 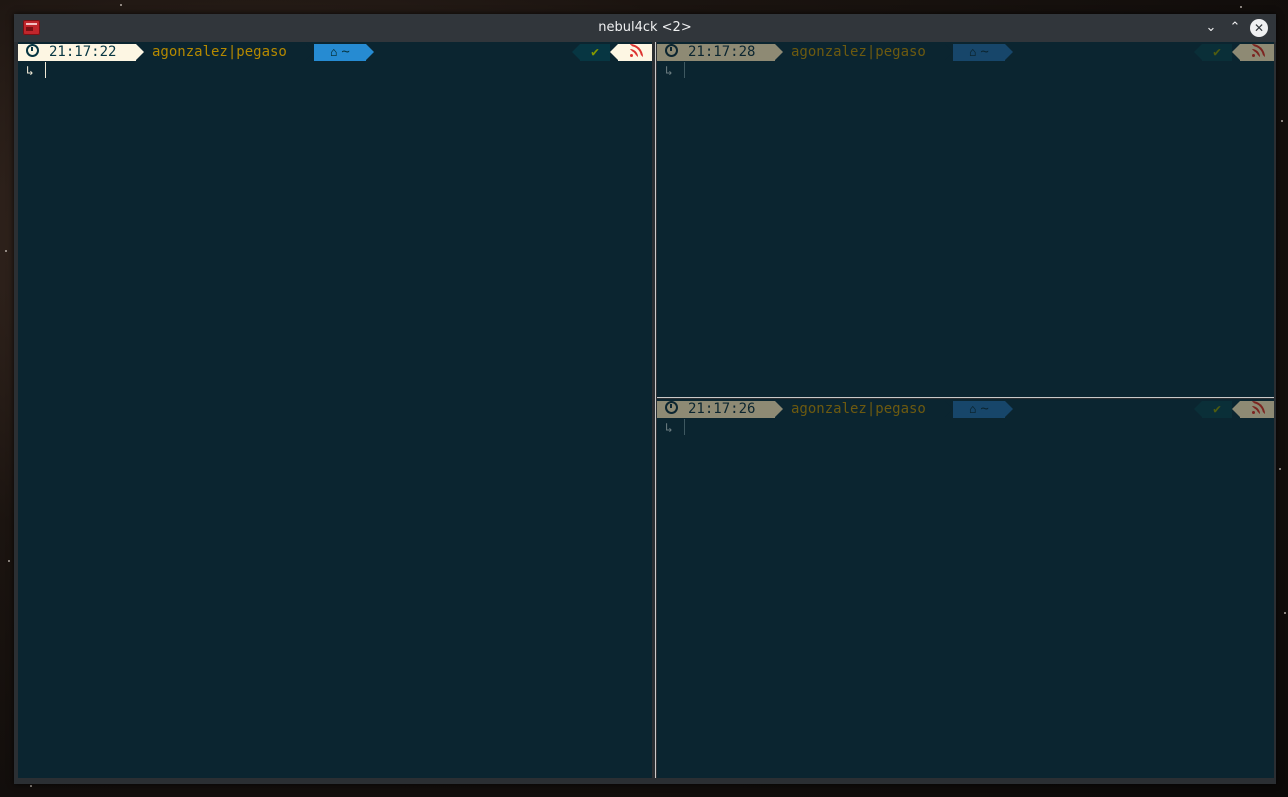 I want to click on pane-divider-horizontal, so click(x=965, y=397).